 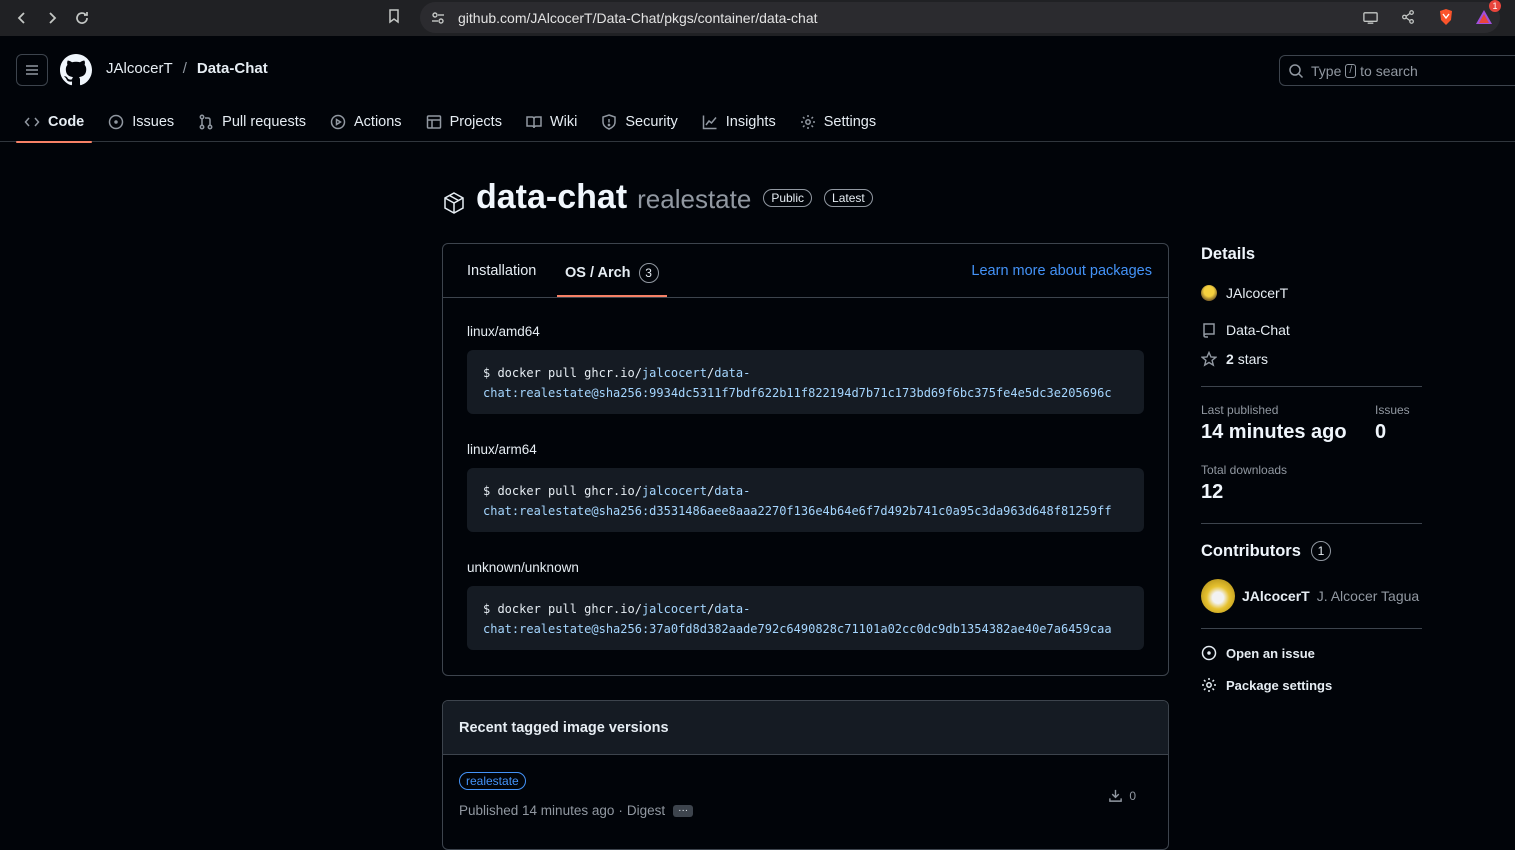 What do you see at coordinates (464, 122) in the screenshot?
I see `tab-projects: Projects` at bounding box center [464, 122].